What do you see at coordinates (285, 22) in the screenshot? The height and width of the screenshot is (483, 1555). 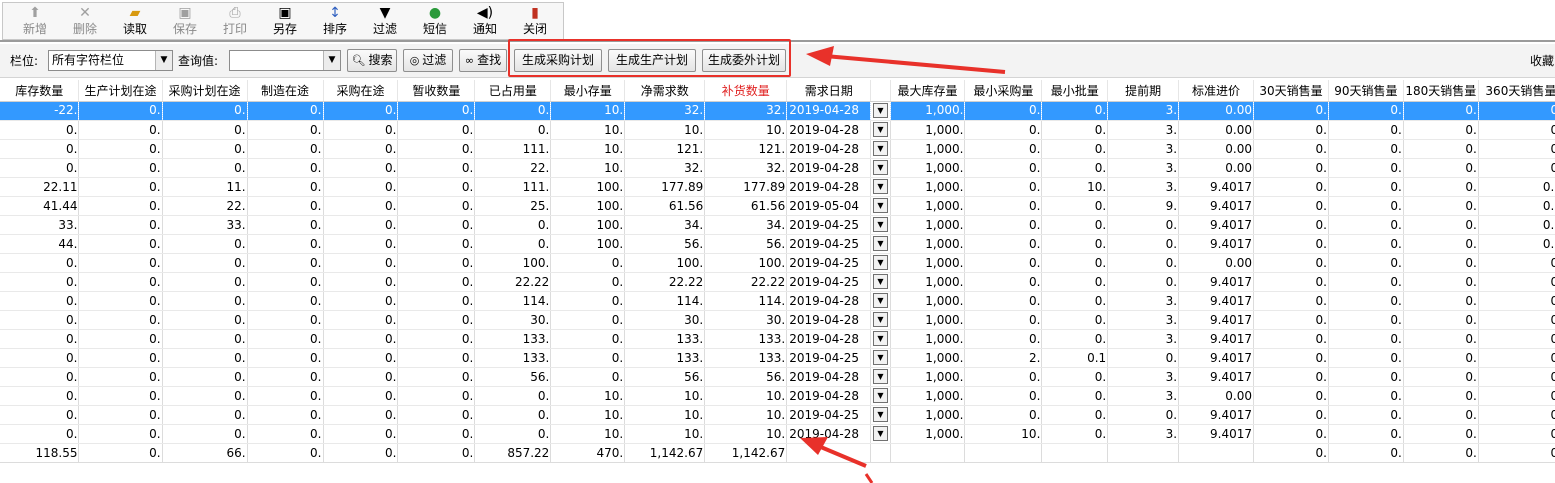 I see `save-as-button: ▣ 另存` at bounding box center [285, 22].